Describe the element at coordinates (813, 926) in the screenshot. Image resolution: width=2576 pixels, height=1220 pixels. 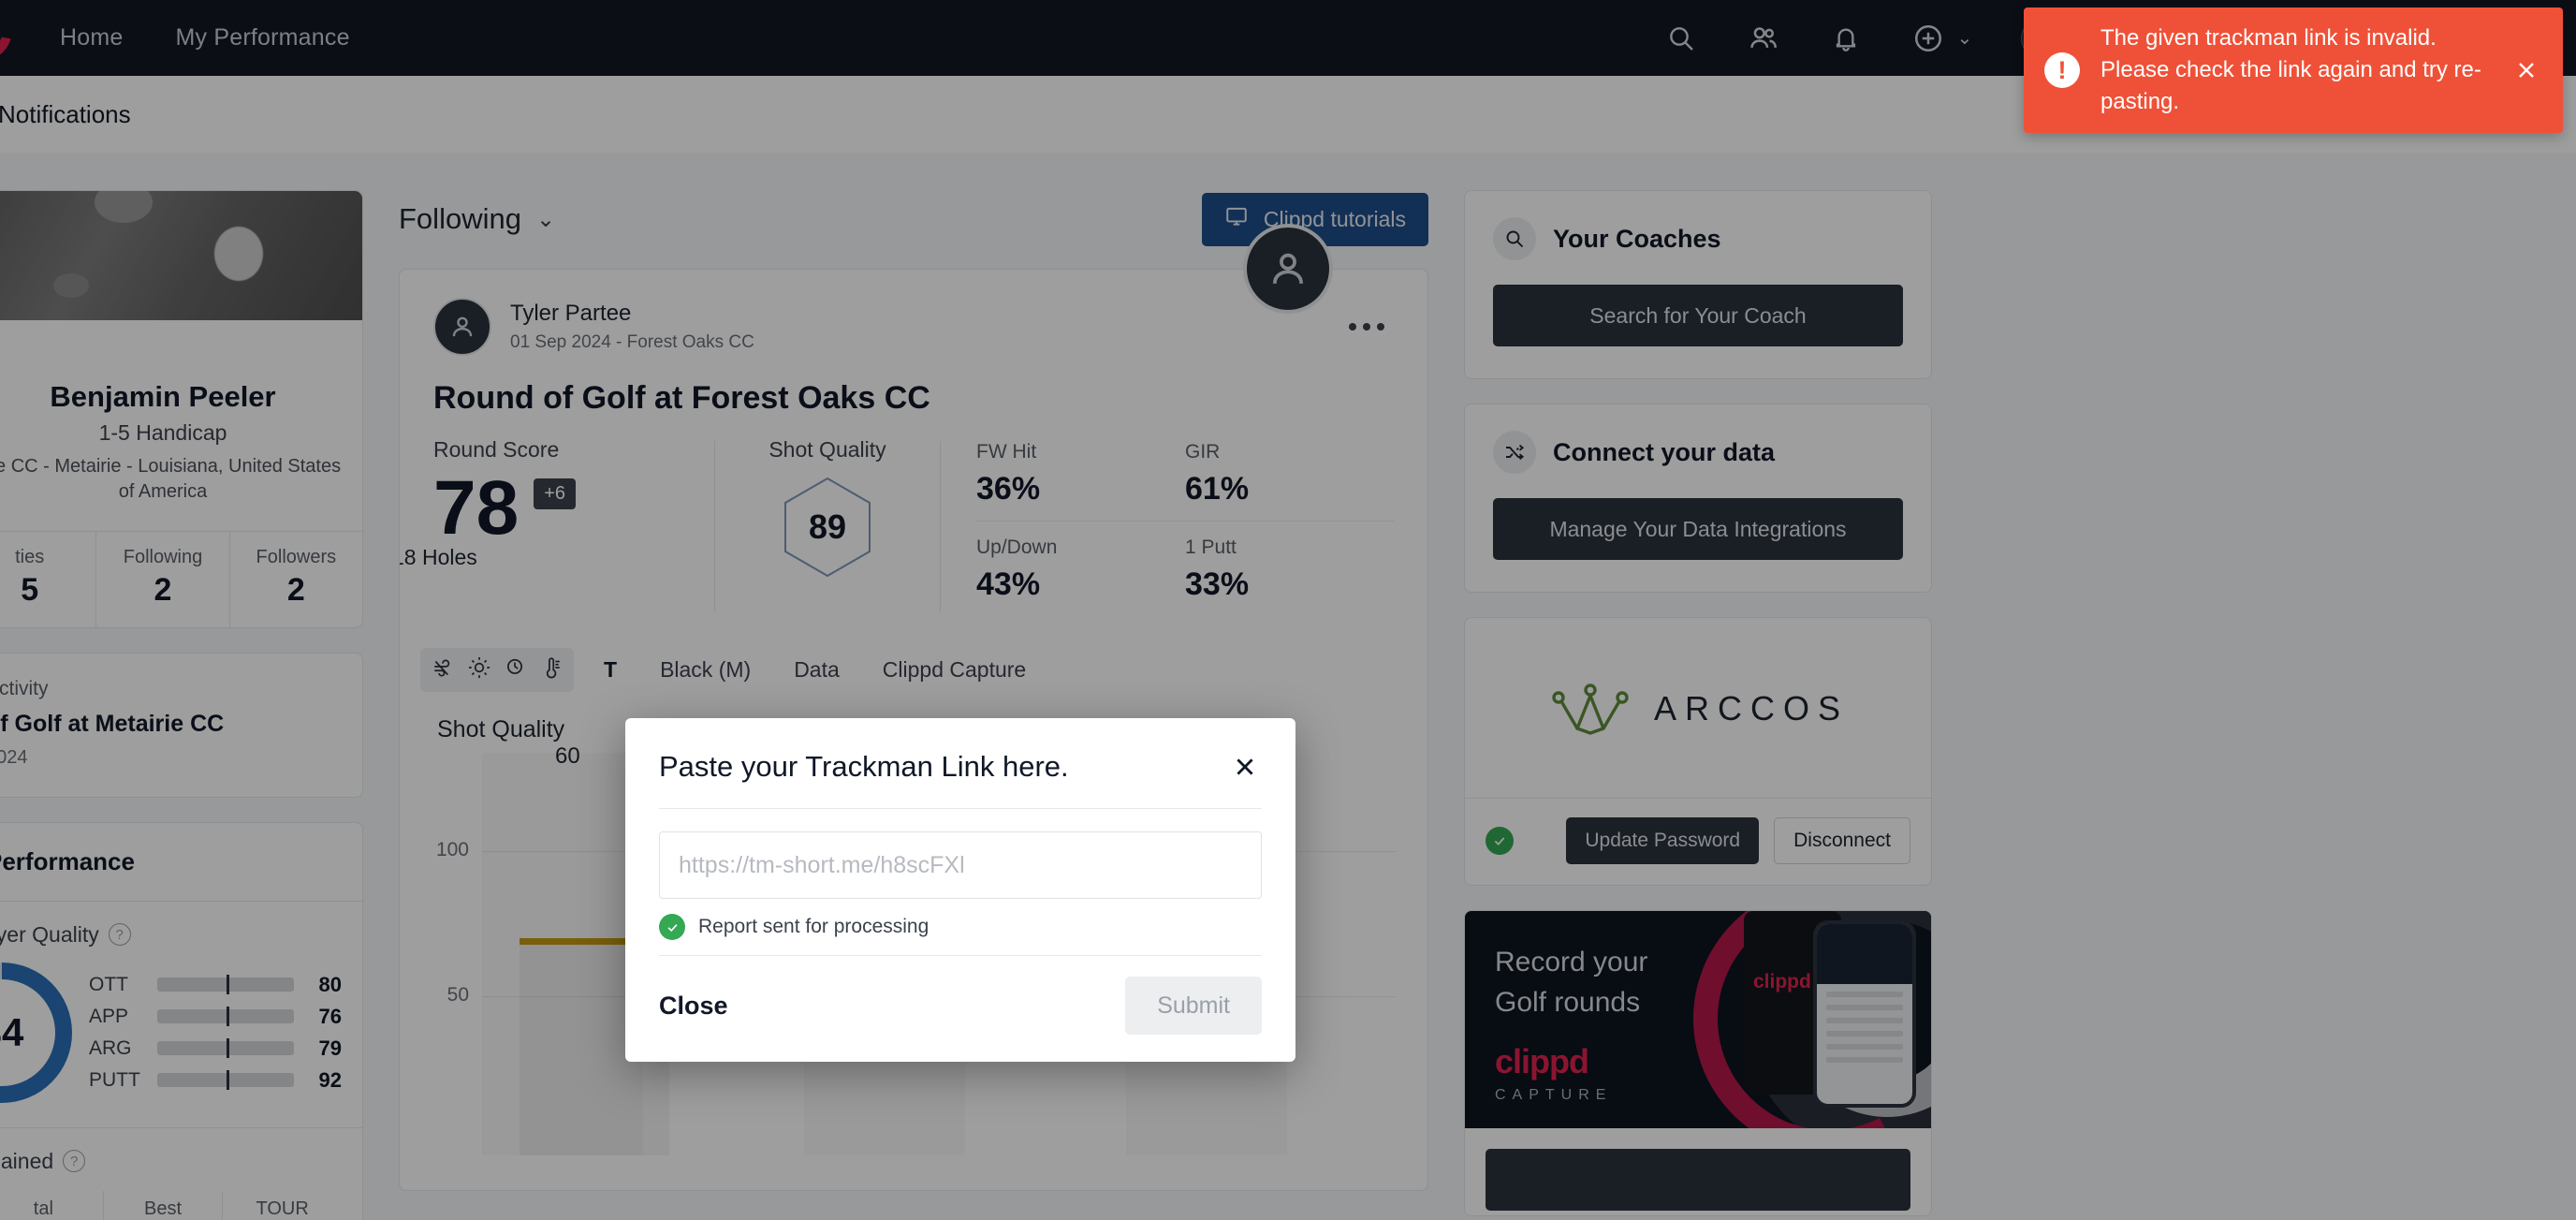
I see `modal-status-text: Report sent for processing` at that location.